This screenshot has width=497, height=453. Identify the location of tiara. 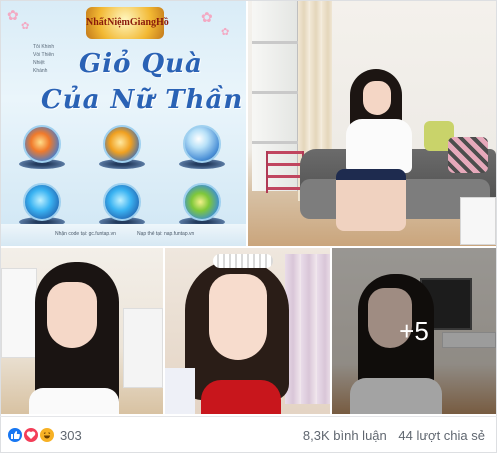
(243, 261).